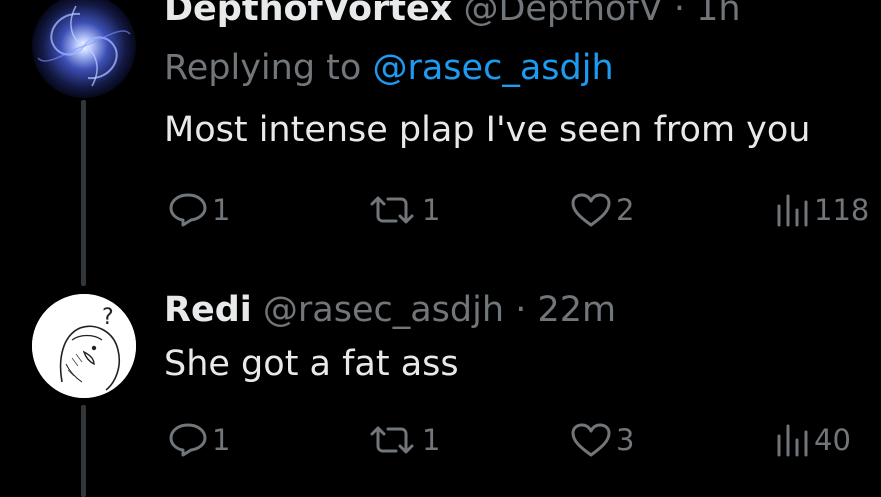 The height and width of the screenshot is (497, 881). What do you see at coordinates (492, 68) in the screenshot?
I see `replying-to-mention-link: @rasec_asdjh` at bounding box center [492, 68].